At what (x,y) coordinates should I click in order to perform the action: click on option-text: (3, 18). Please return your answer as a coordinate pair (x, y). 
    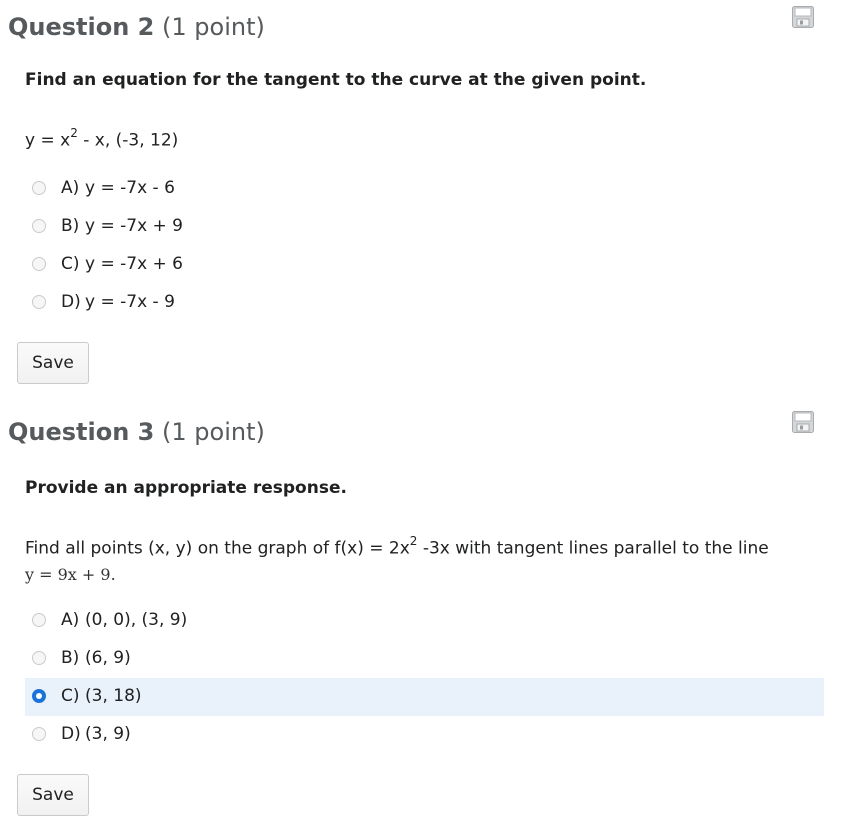
    Looking at the image, I should click on (113, 696).